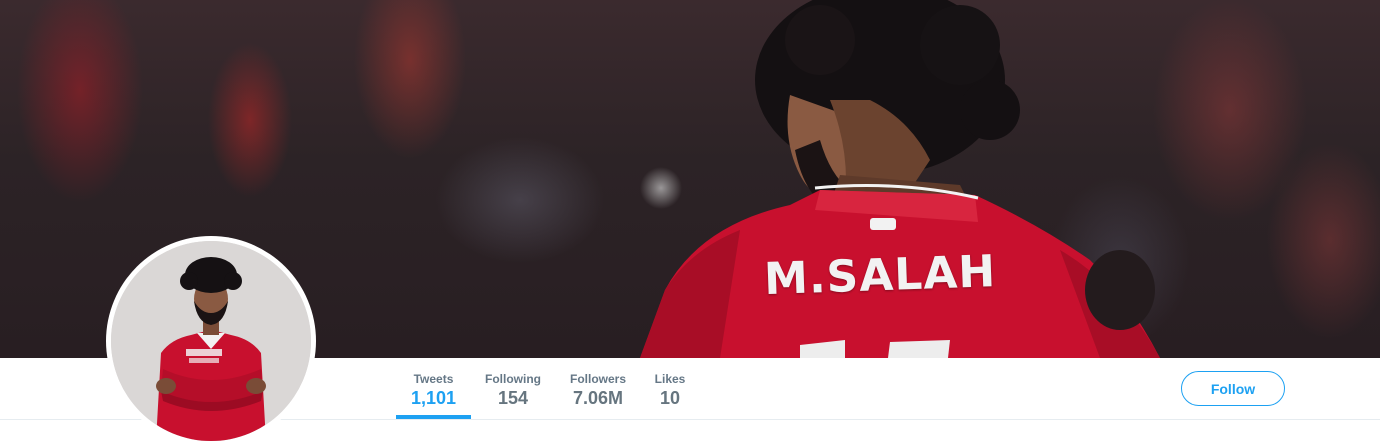 The width and height of the screenshot is (1380, 446). What do you see at coordinates (1233, 388) in the screenshot?
I see `follow-button: Follow` at bounding box center [1233, 388].